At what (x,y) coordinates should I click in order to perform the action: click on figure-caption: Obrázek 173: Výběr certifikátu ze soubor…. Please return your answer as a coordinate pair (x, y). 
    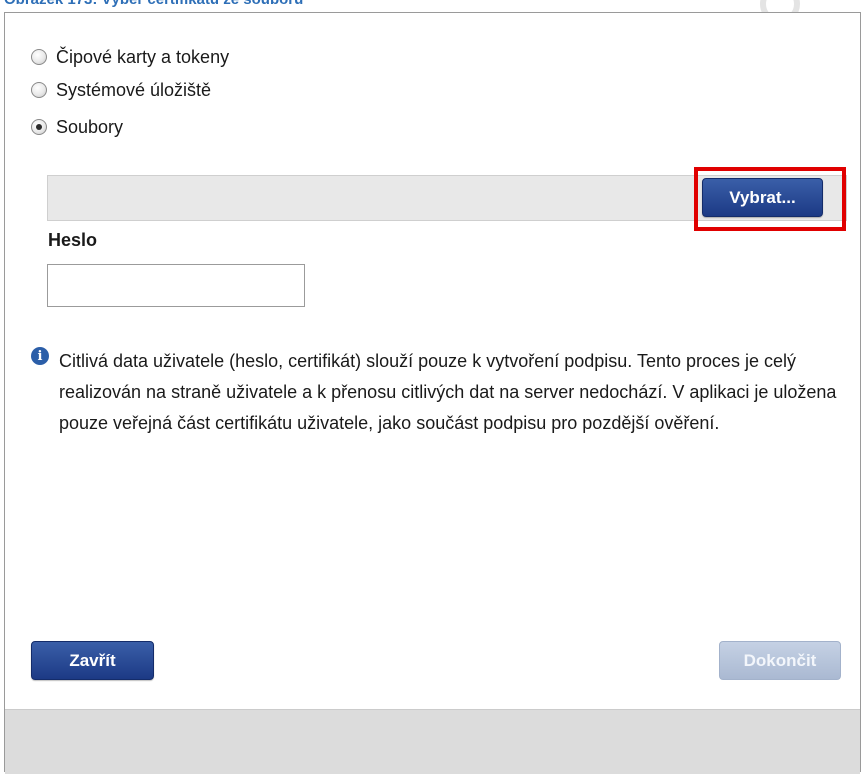
    Looking at the image, I should click on (153, 4).